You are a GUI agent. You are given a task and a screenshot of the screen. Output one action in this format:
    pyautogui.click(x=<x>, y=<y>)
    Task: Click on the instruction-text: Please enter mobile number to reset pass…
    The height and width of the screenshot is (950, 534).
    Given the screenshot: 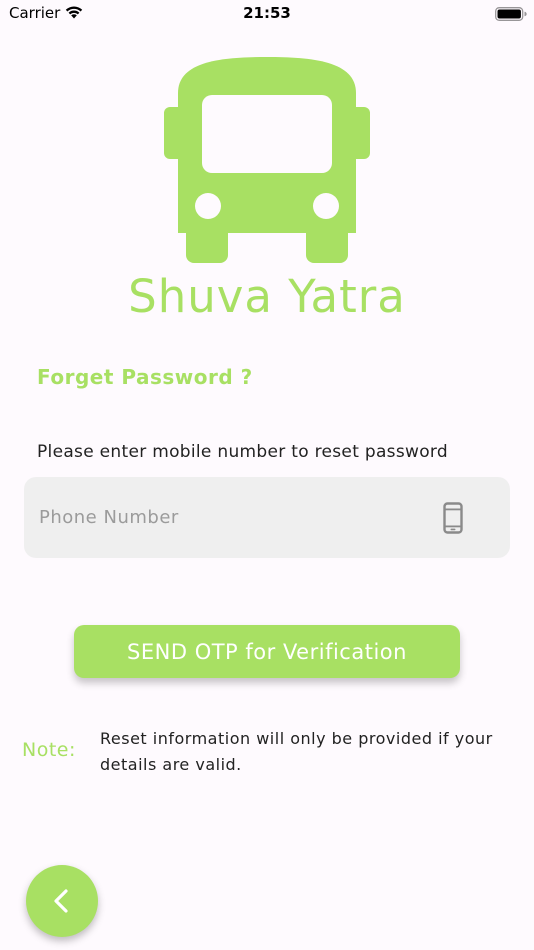 What is the action you would take?
    pyautogui.click(x=242, y=452)
    